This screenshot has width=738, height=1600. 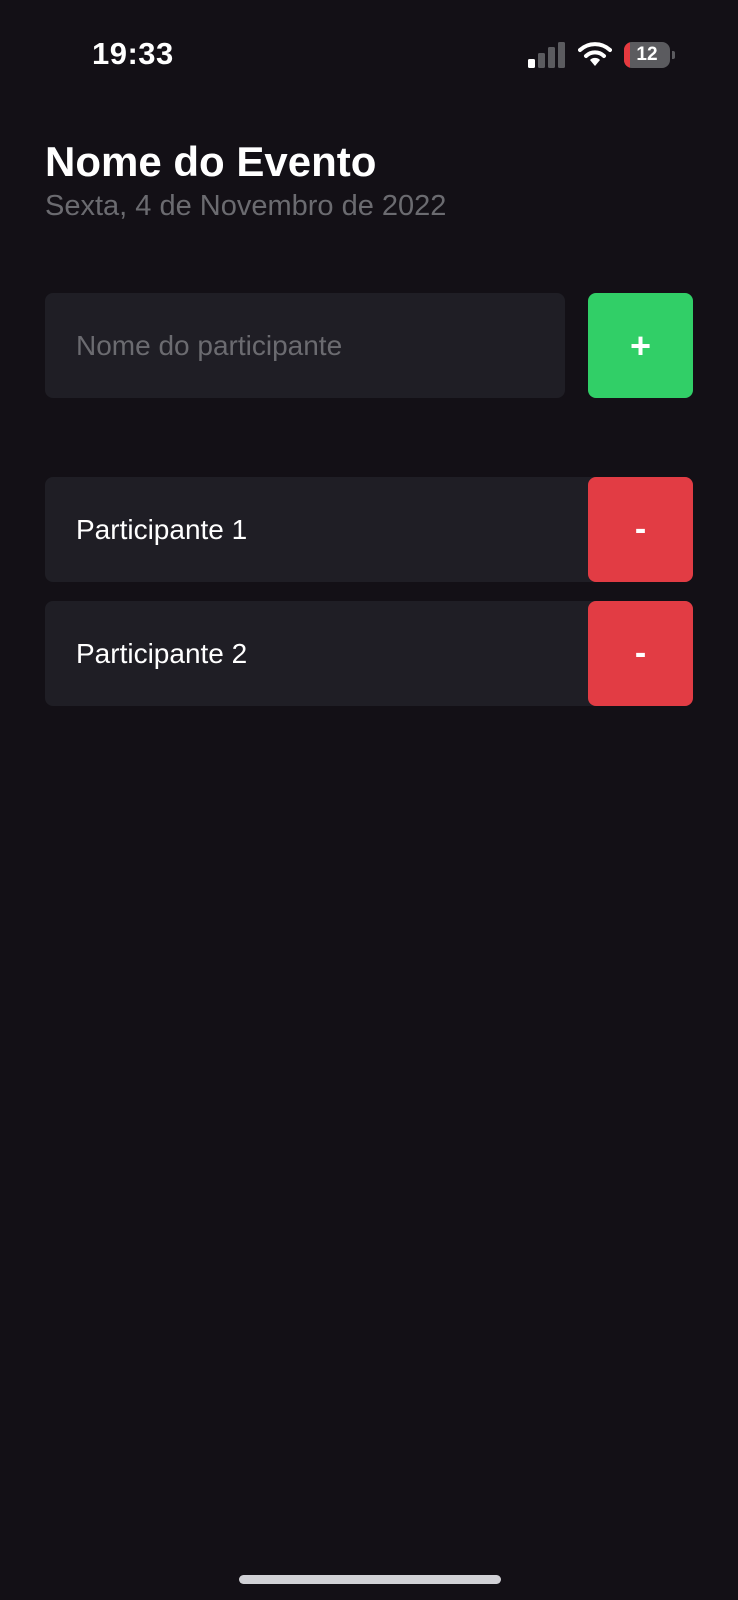 I want to click on battery-icon: 12, so click(x=649, y=55).